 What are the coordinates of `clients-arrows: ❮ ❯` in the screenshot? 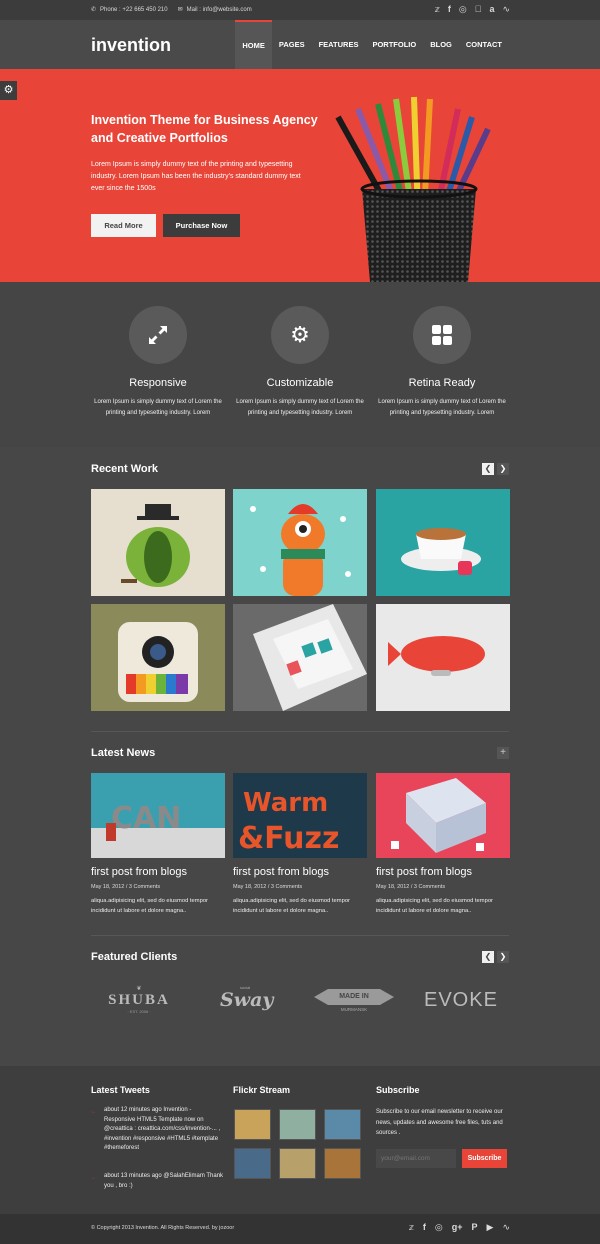 It's located at (495, 957).